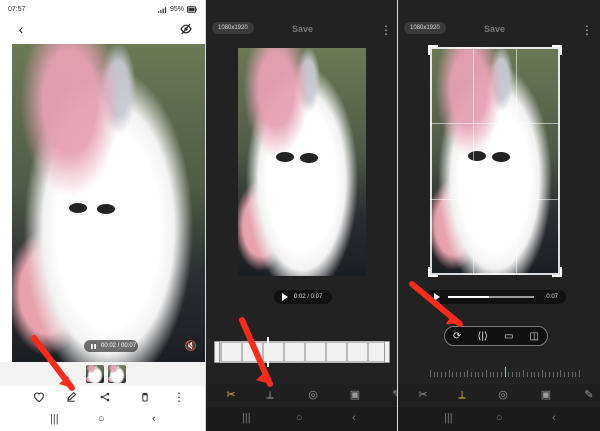 The height and width of the screenshot is (431, 600). Describe the element at coordinates (302, 162) in the screenshot. I see `video-preview` at that location.